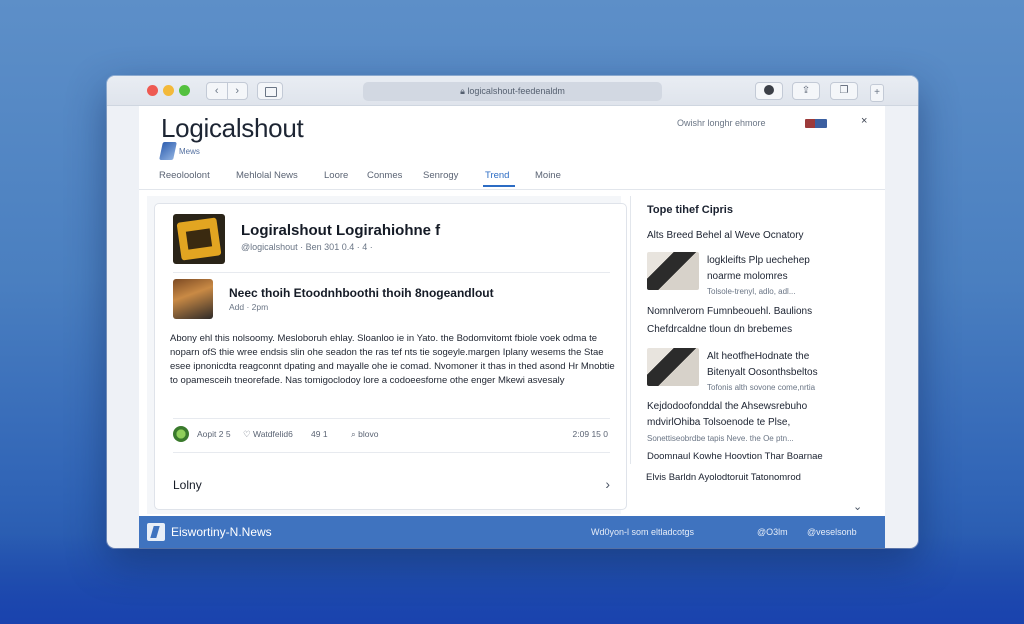  Describe the element at coordinates (307, 247) in the screenshot. I see `post-meta: @logicalshout · Ben 301 0.4 · 4 ·` at that location.